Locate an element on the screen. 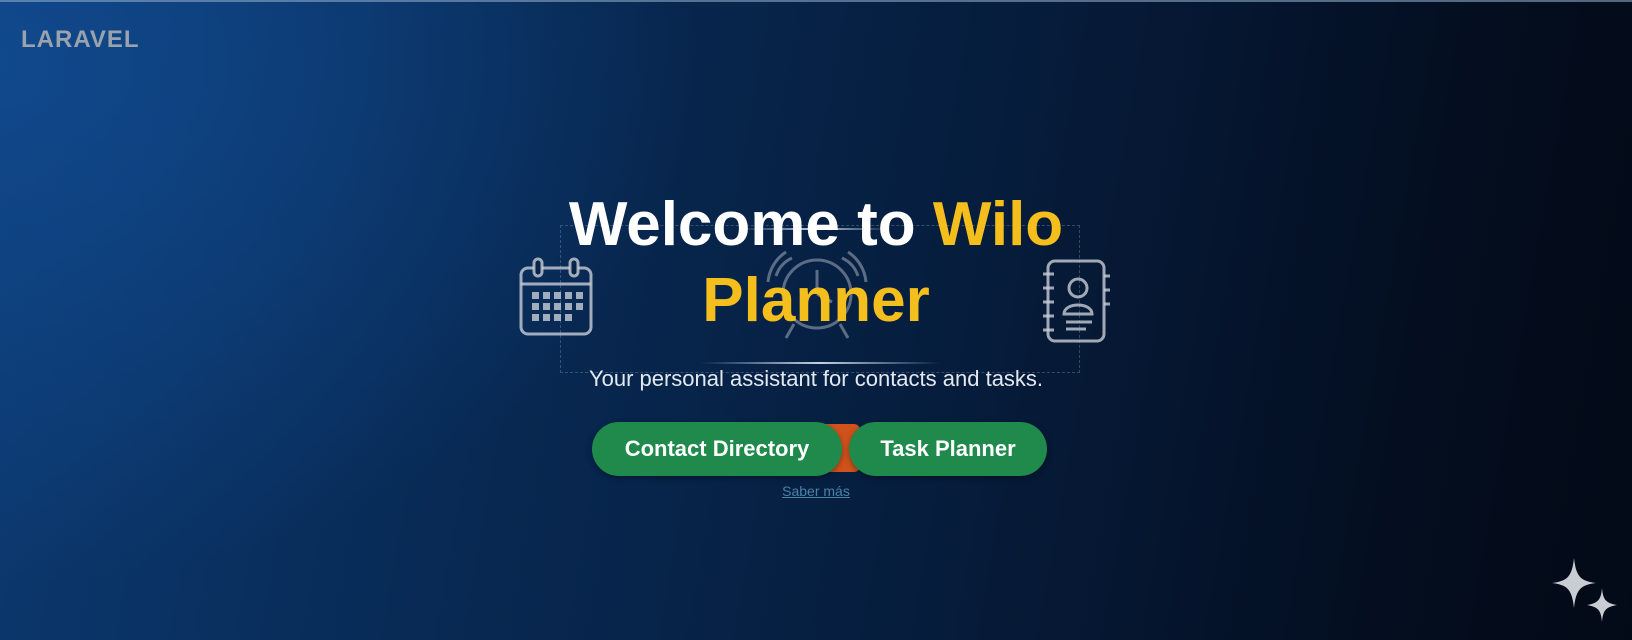 The image size is (1632, 640). title-brand-text: Wilo is located at coordinates (998, 224).